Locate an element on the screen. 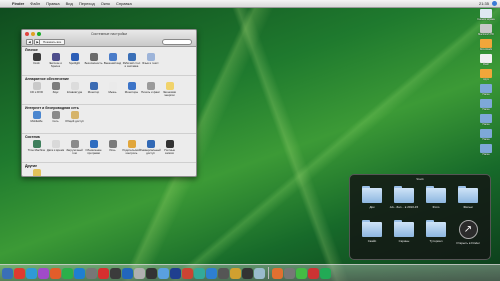  pref-pane-item: Речь is located at coordinates (112, 147).